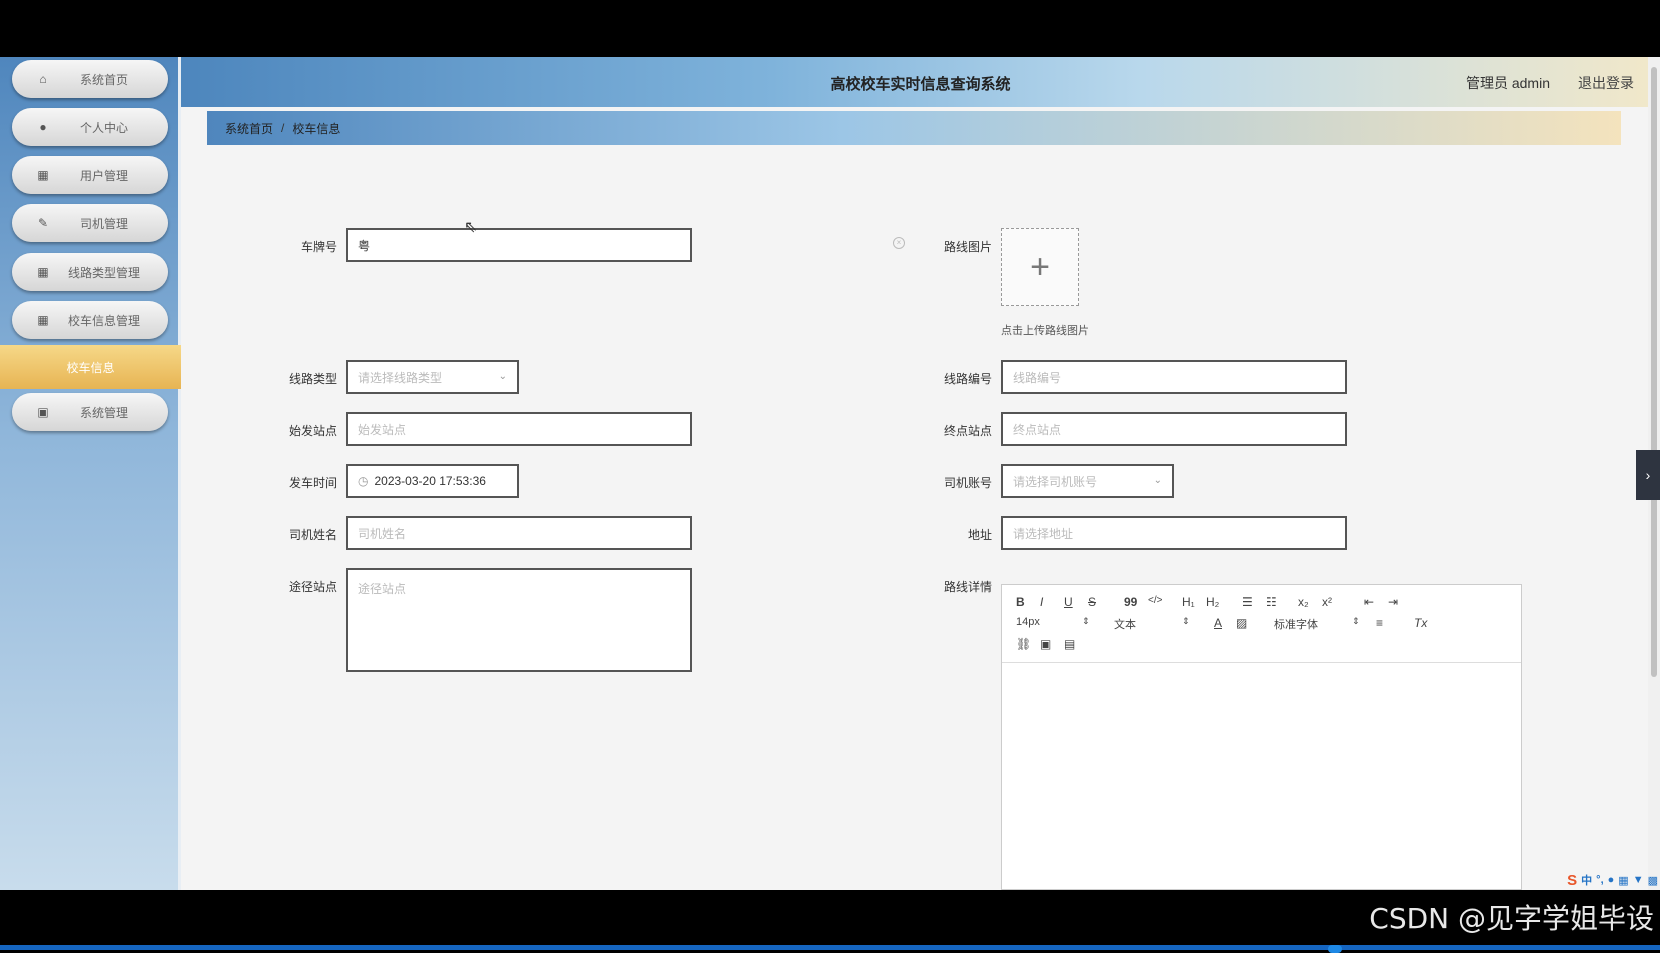 The width and height of the screenshot is (1660, 953). I want to click on breadcrumb: 系统首页 / 校车信息, so click(914, 128).